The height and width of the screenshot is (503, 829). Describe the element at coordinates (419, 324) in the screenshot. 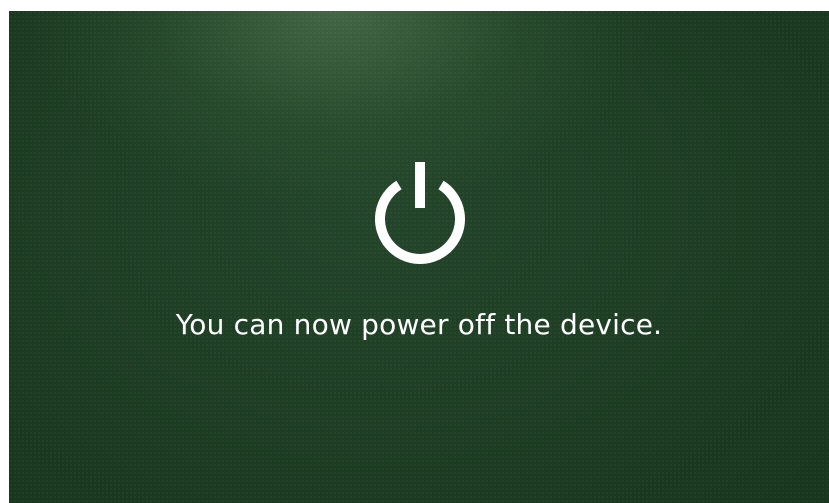

I see `power-off-message: You can now power off the device.` at that location.